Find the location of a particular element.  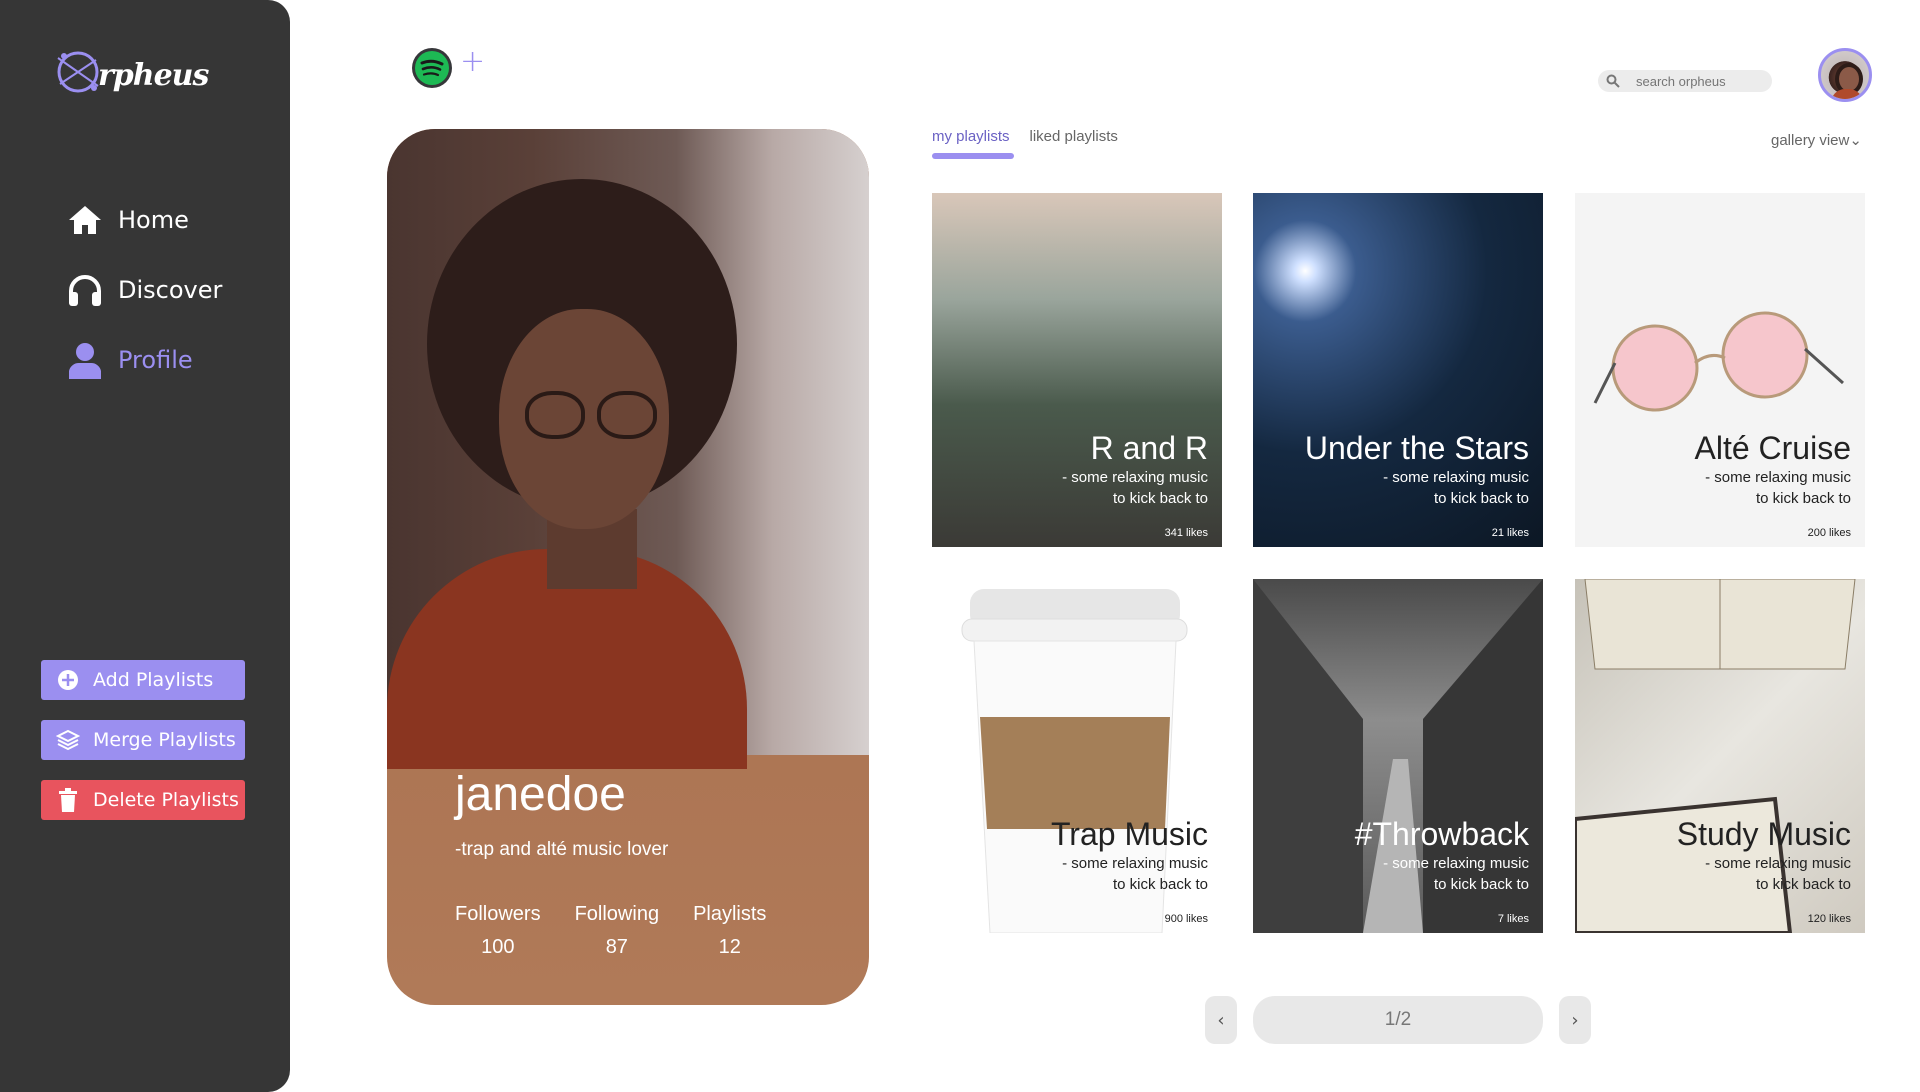

add-account-button: + is located at coordinates (472, 61).